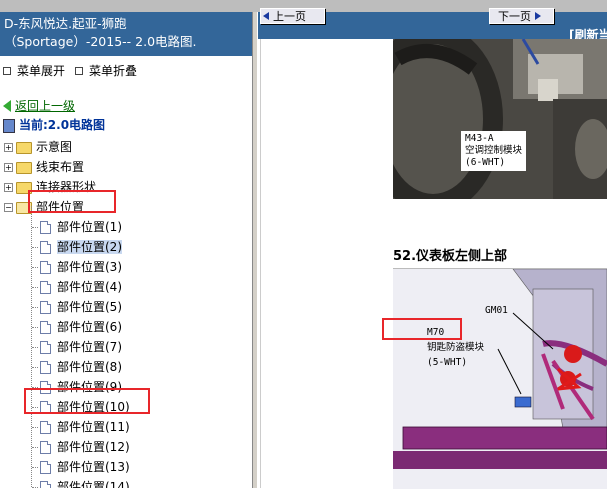 The image size is (607, 489). What do you see at coordinates (450, 256) in the screenshot?
I see `section-caption: 52.仪表板左侧上部` at bounding box center [450, 256].